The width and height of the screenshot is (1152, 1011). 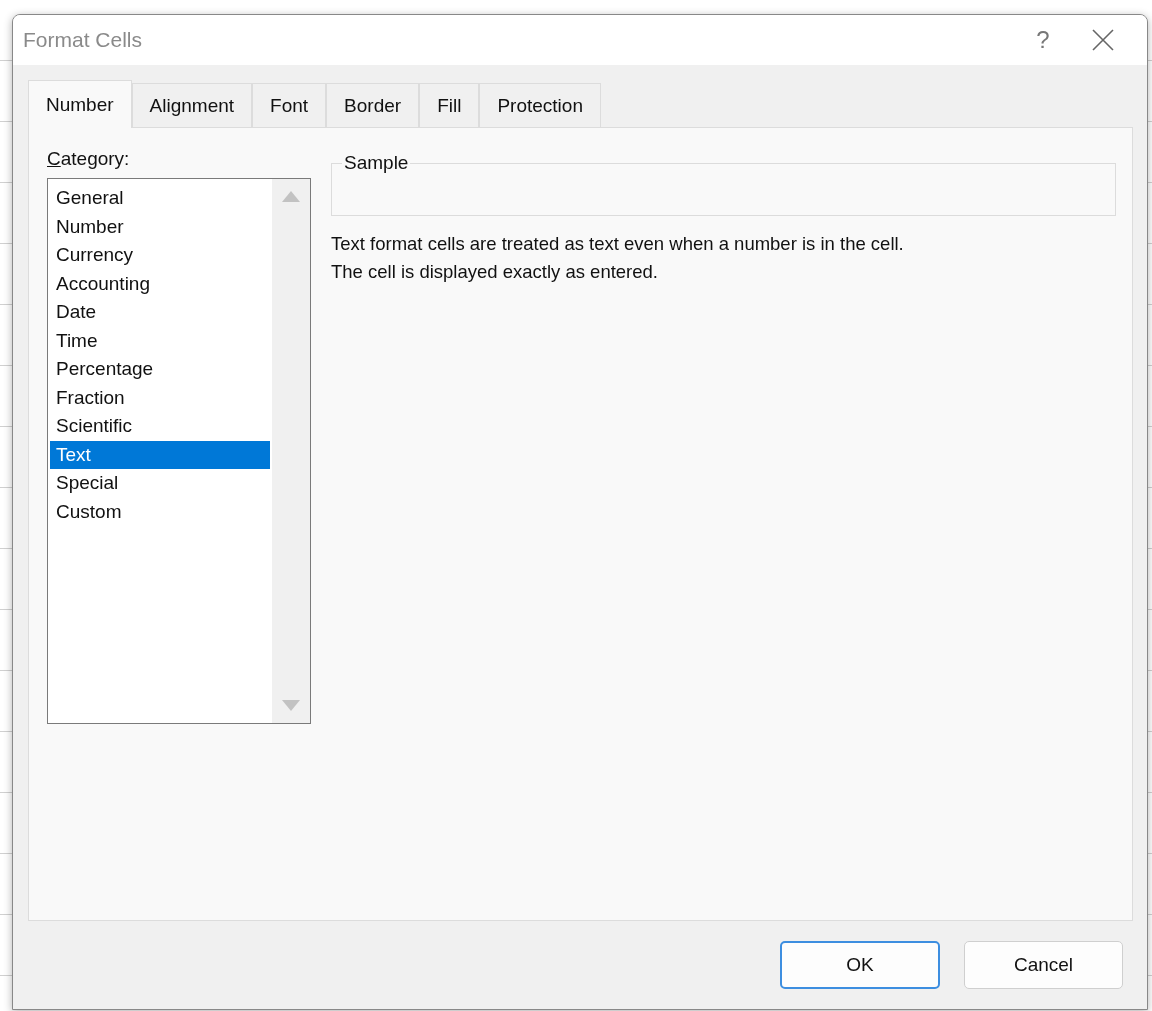 I want to click on list-item: Custom, so click(x=160, y=511).